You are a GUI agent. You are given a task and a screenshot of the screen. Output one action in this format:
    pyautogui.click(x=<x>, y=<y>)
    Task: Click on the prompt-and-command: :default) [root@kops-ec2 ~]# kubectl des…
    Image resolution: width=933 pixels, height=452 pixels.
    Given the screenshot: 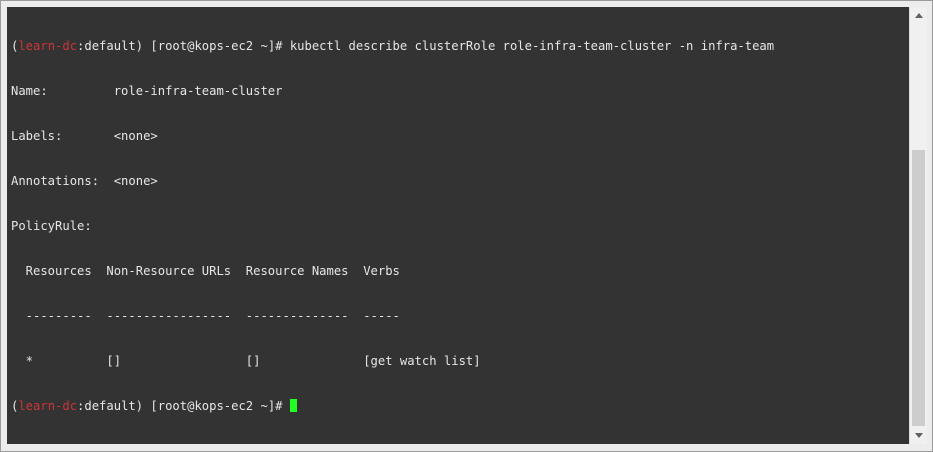 What is the action you would take?
    pyautogui.click(x=426, y=46)
    